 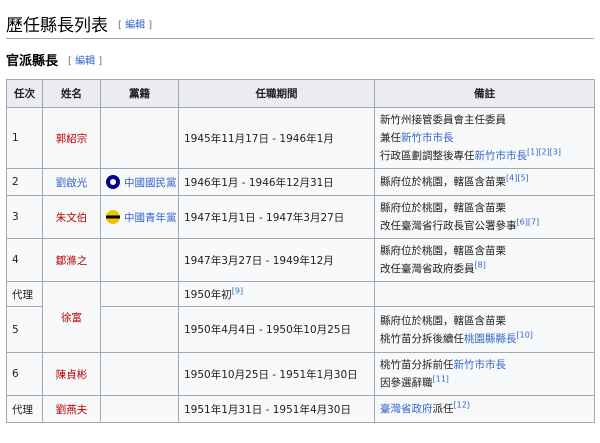 I want to click on note-text: 因參選辭職, so click(x=406, y=383).